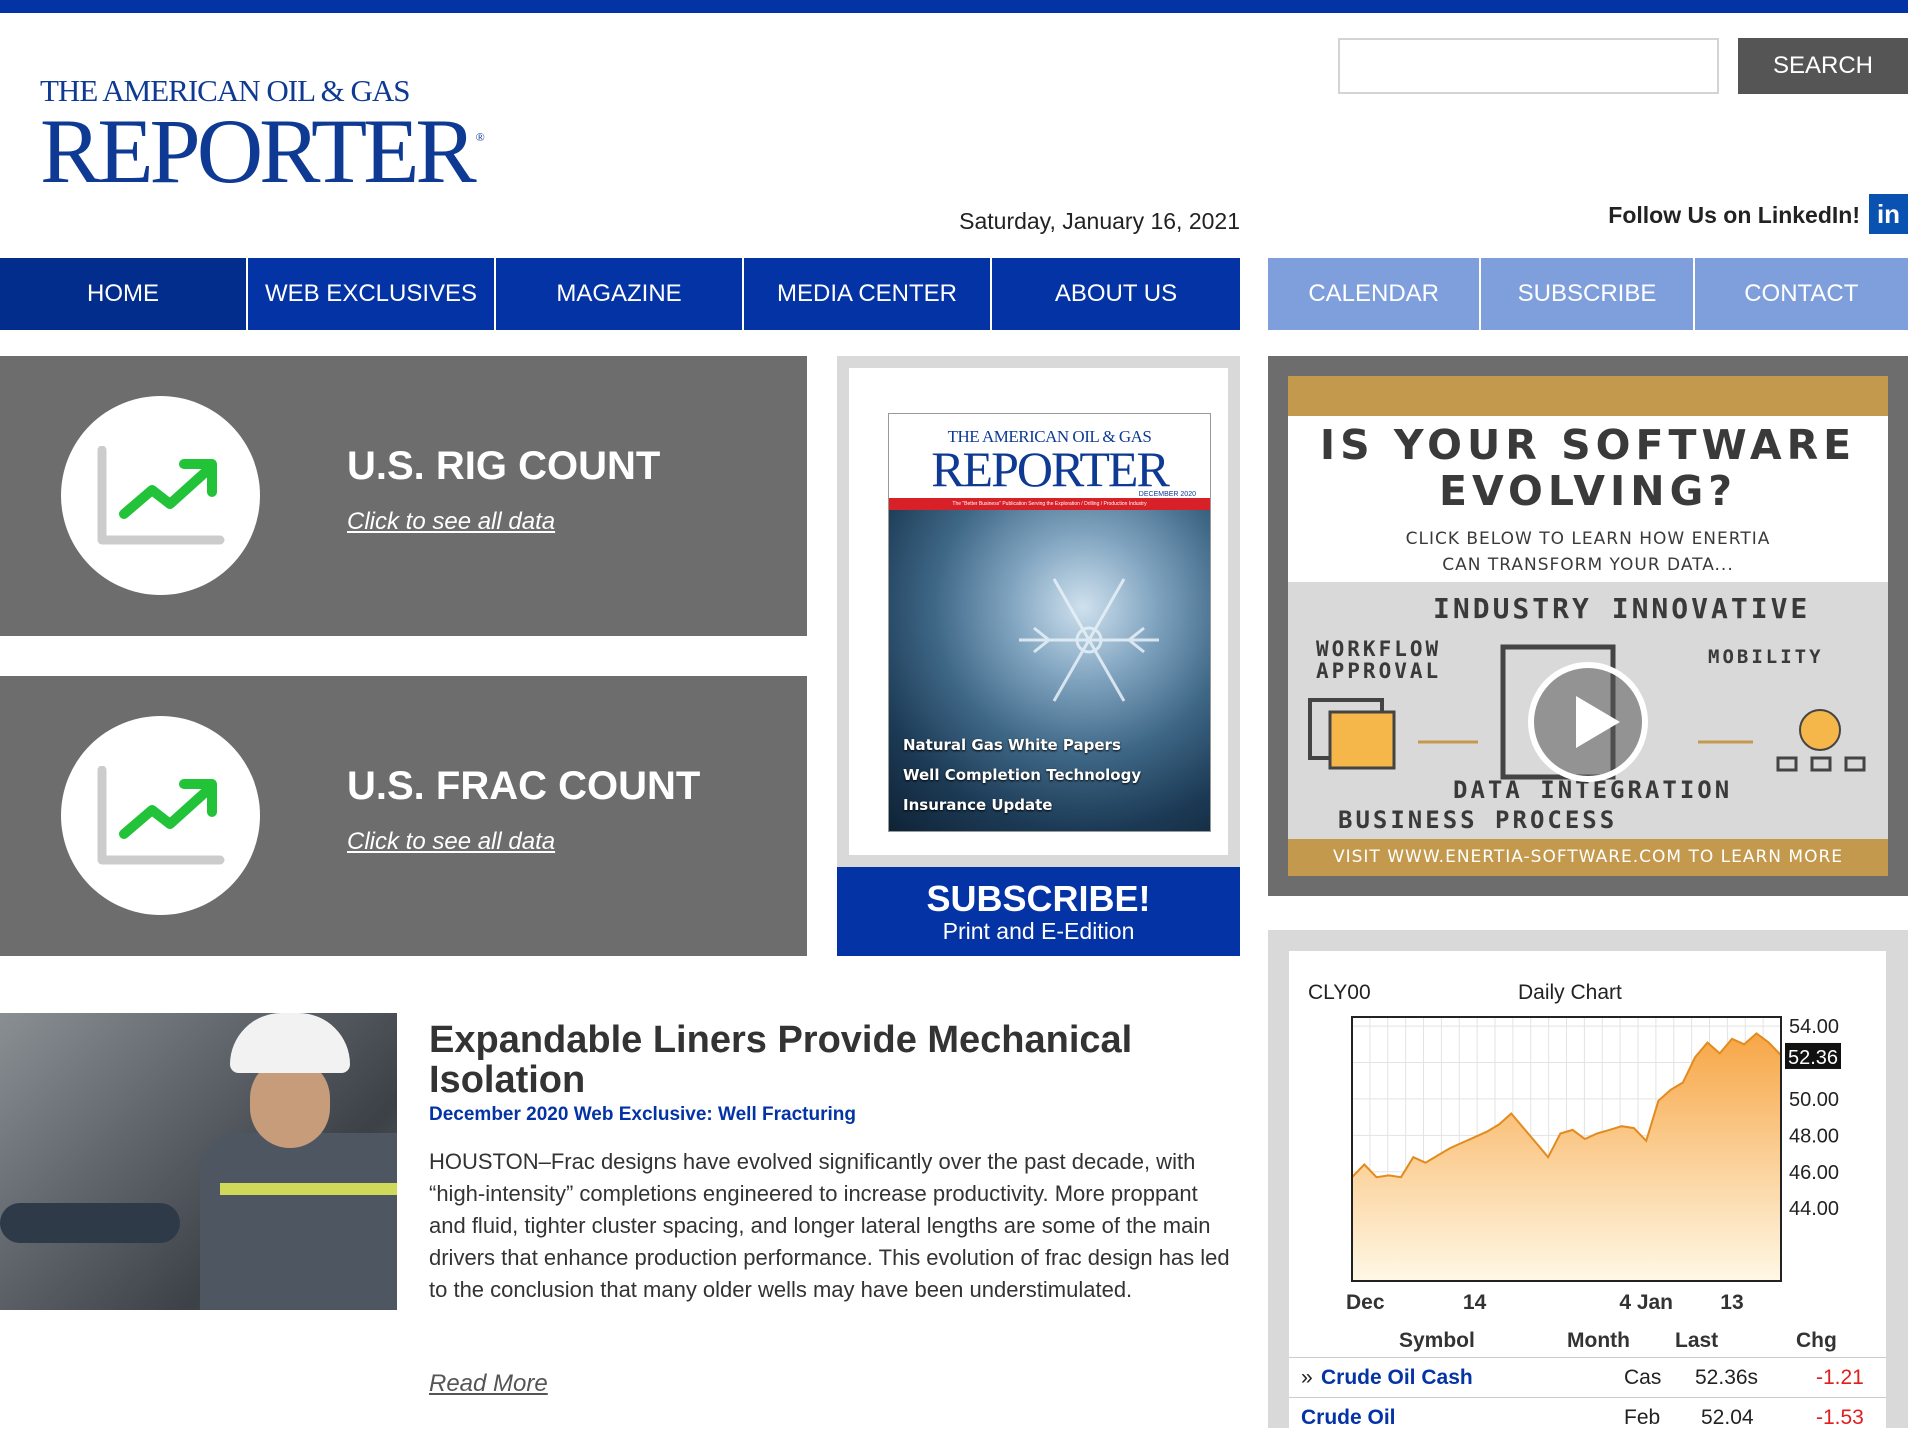  I want to click on cover-item-2: Well Completion Technology, so click(1022, 775).